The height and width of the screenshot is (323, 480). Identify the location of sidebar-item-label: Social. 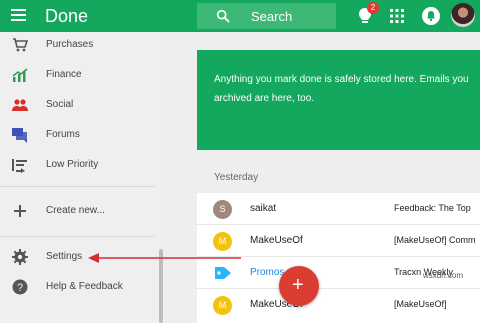
(60, 104).